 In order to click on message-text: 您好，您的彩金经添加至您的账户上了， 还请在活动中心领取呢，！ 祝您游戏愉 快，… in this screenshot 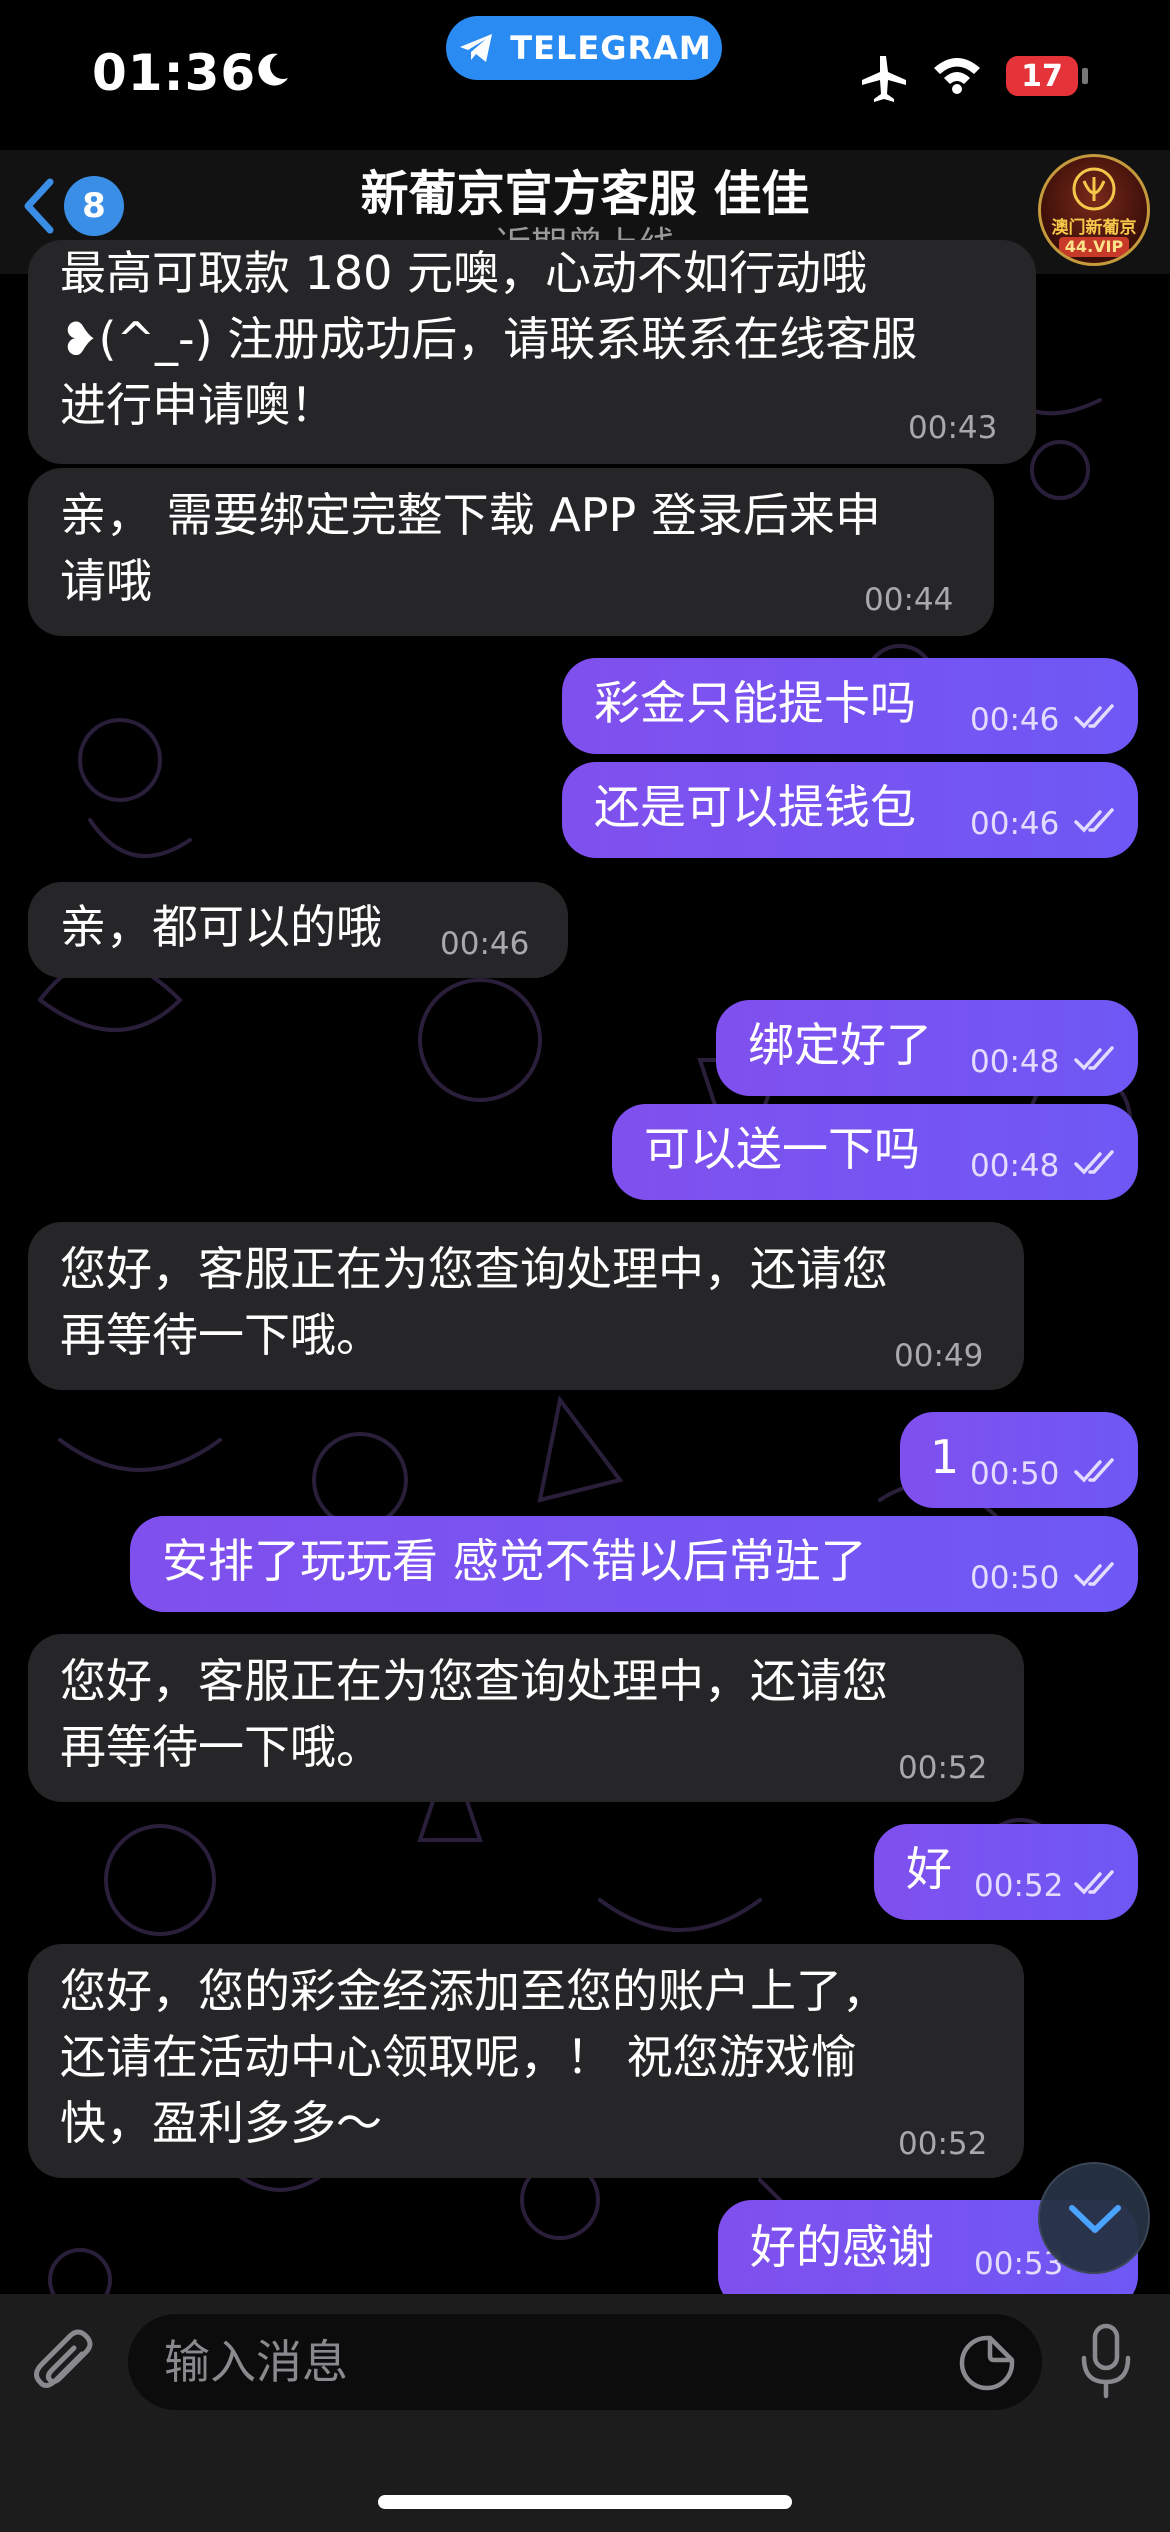, I will do `click(474, 2057)`.